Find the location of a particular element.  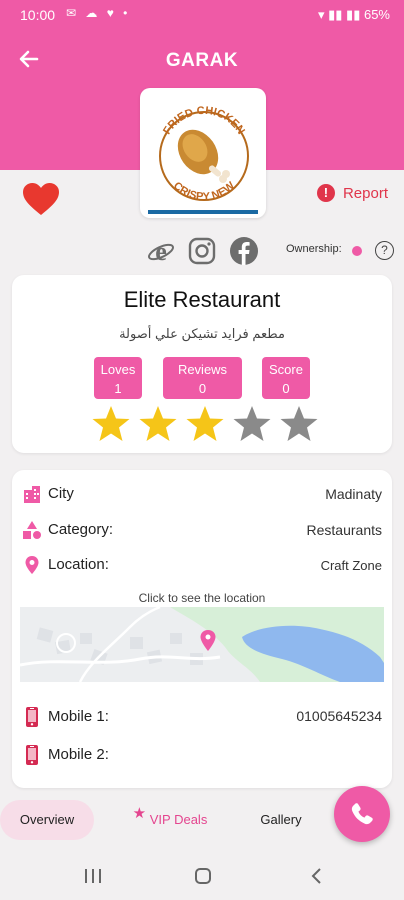

category-label: Category: is located at coordinates (81, 529).